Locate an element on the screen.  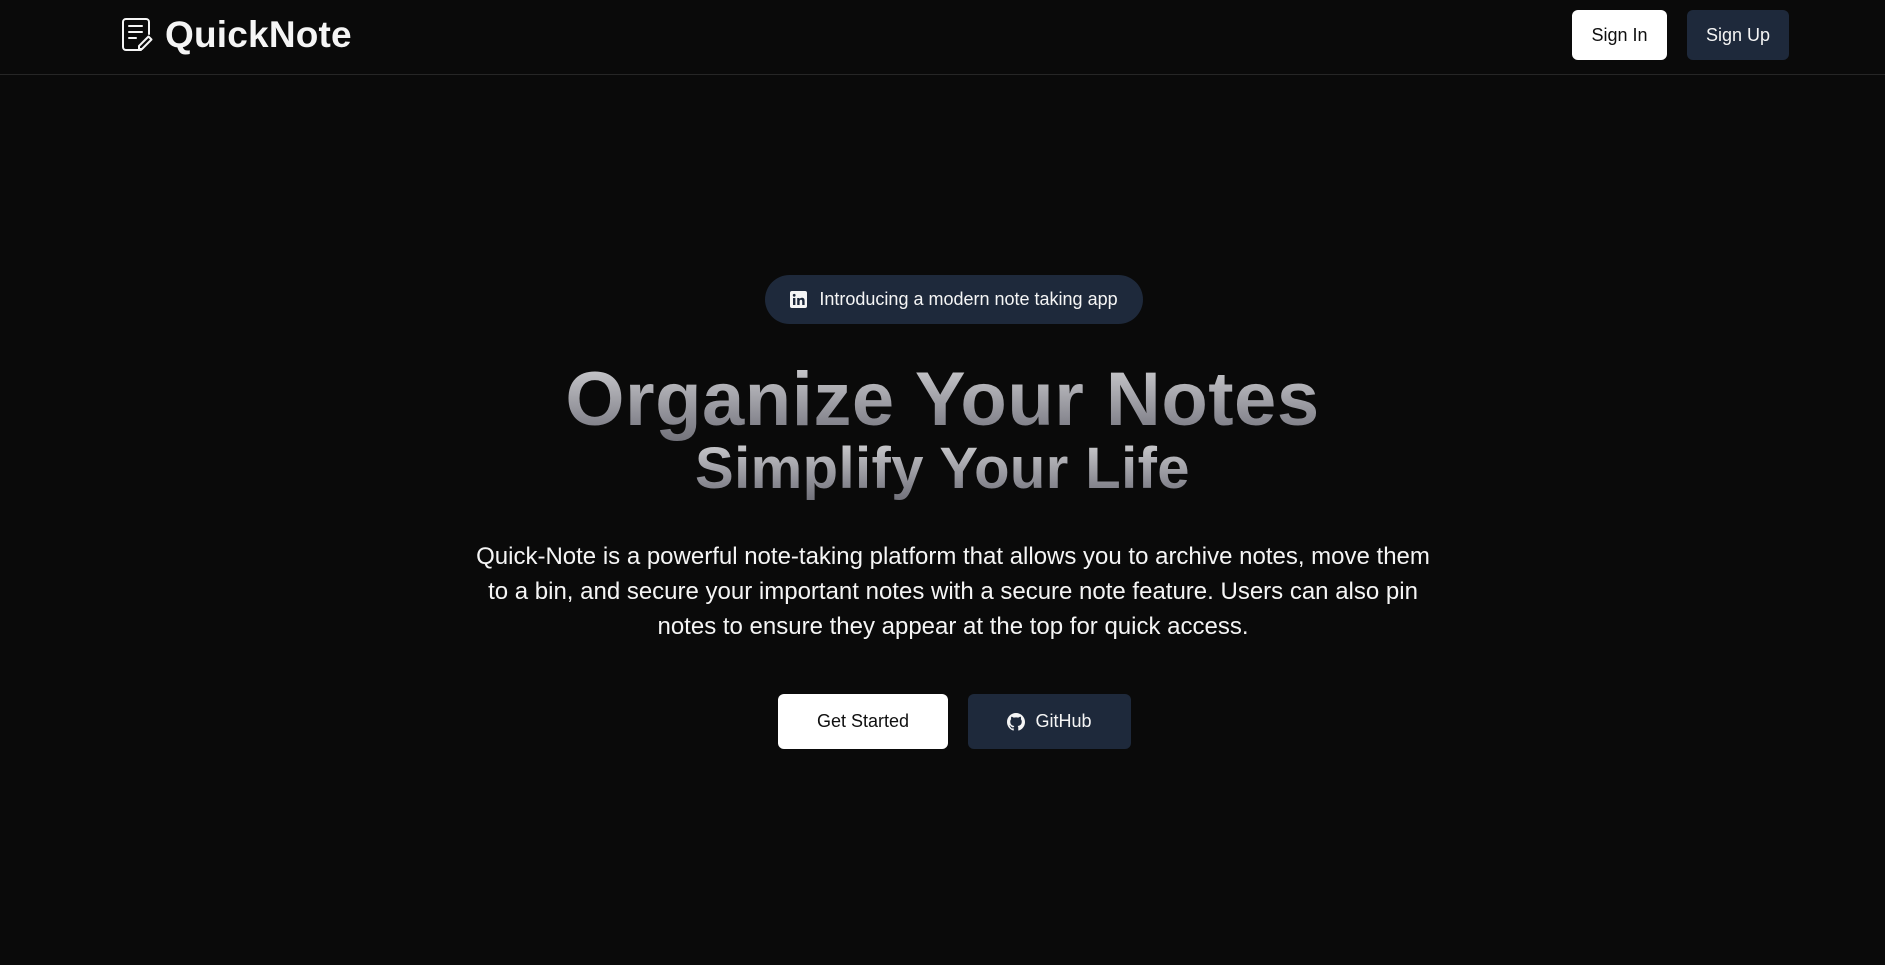
brand-logo: QuickNote is located at coordinates (236, 35).